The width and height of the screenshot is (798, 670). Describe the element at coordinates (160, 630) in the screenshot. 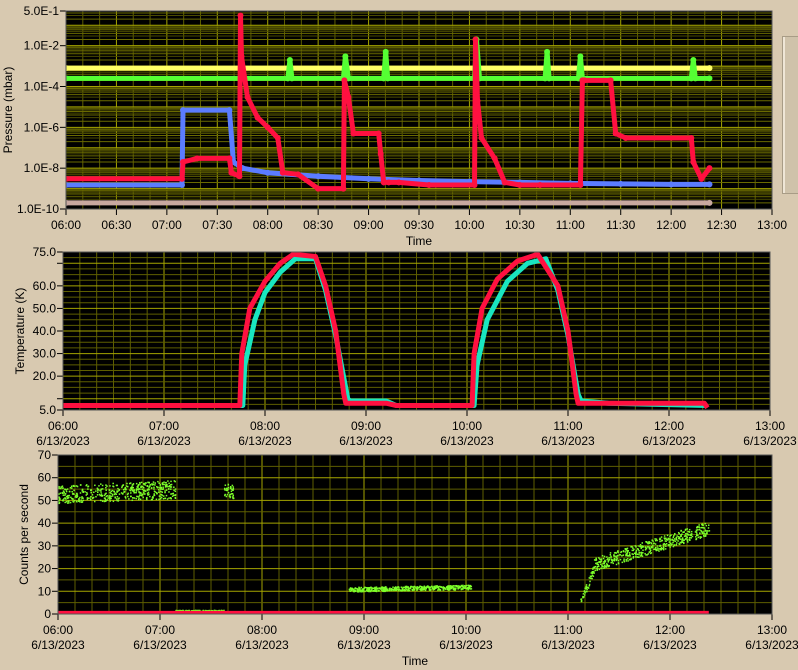

I see `x-tick-label: 07:00` at that location.